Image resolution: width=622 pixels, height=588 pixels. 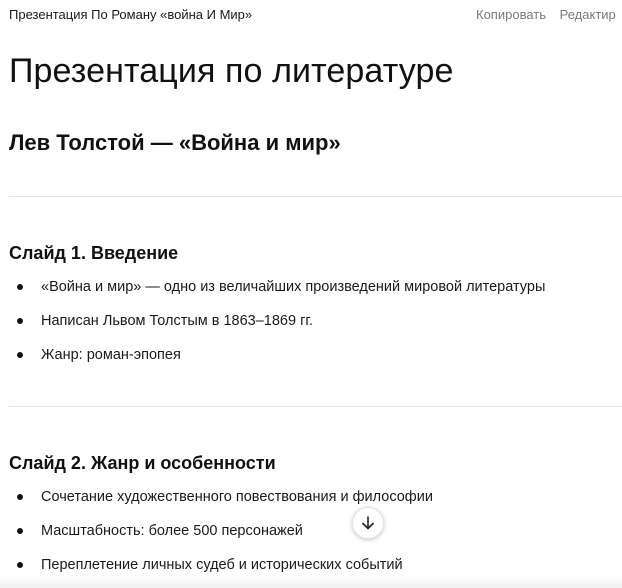 I want to click on top-actions: Копировать Редактир, so click(x=546, y=14).